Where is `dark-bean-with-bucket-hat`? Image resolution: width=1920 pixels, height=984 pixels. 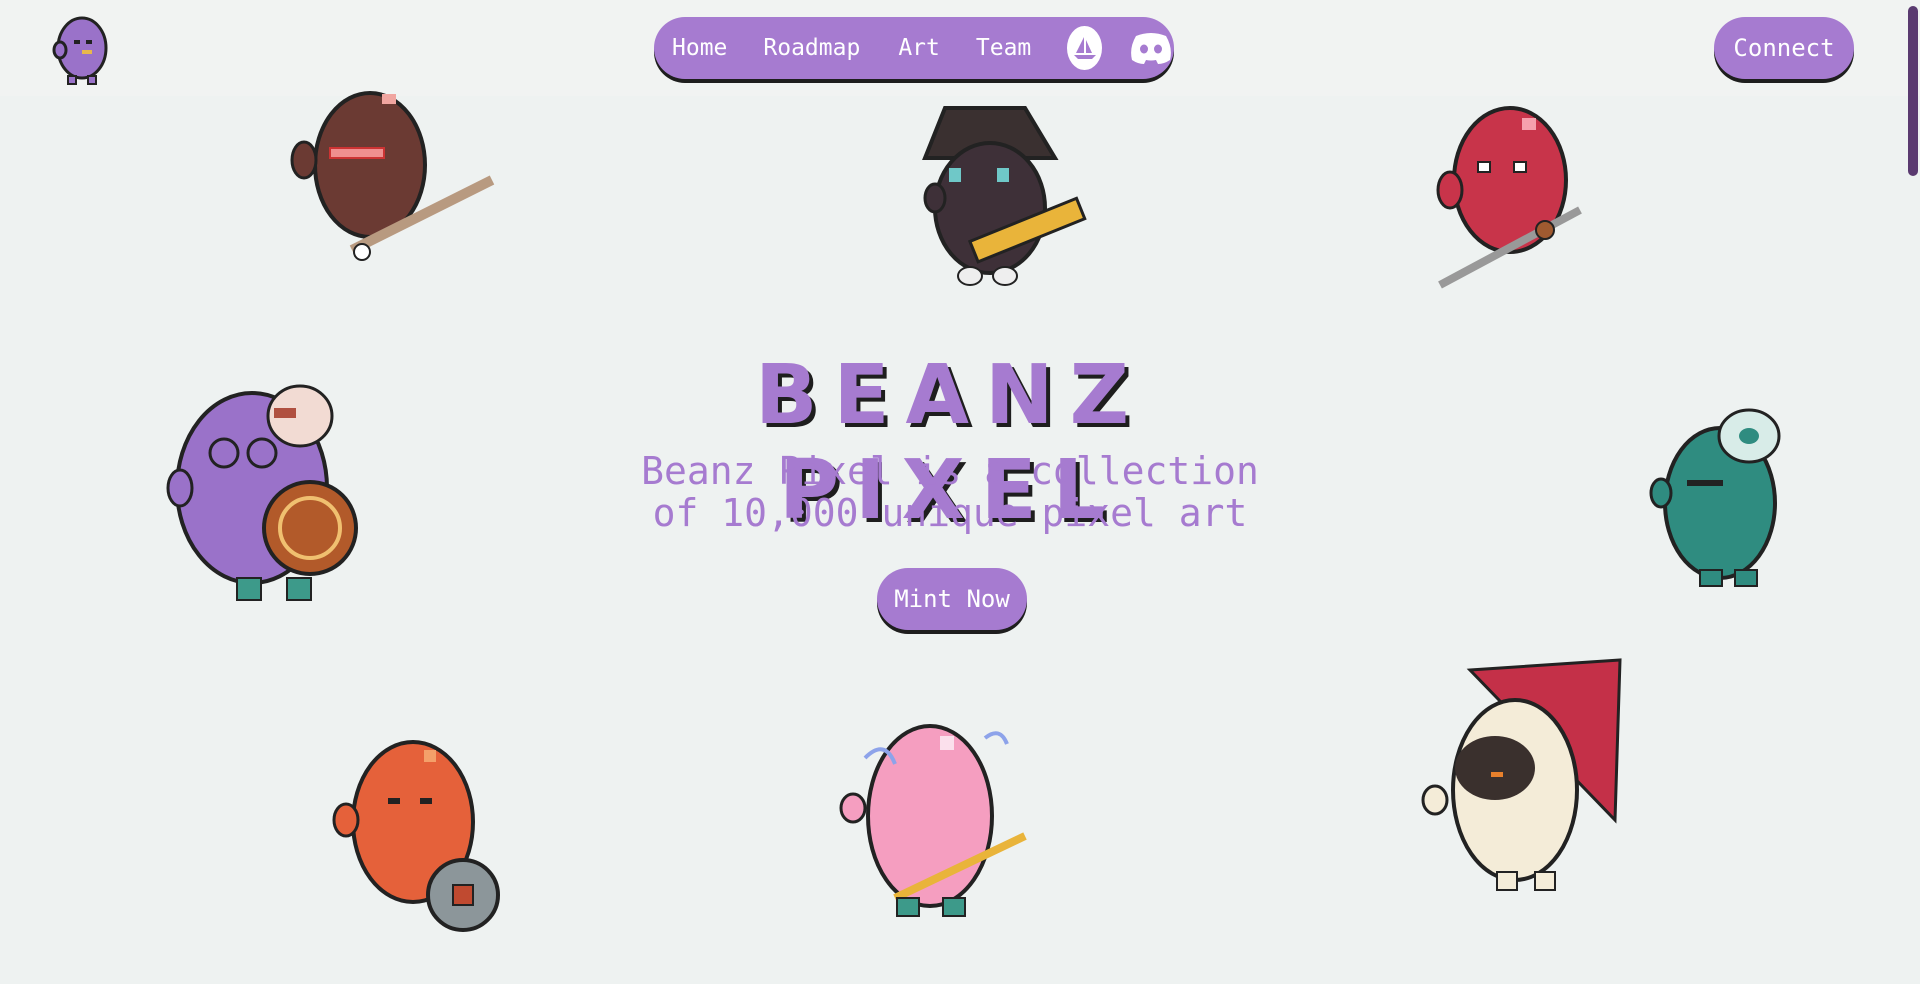 dark-bean-with-bucket-hat is located at coordinates (1004, 196).